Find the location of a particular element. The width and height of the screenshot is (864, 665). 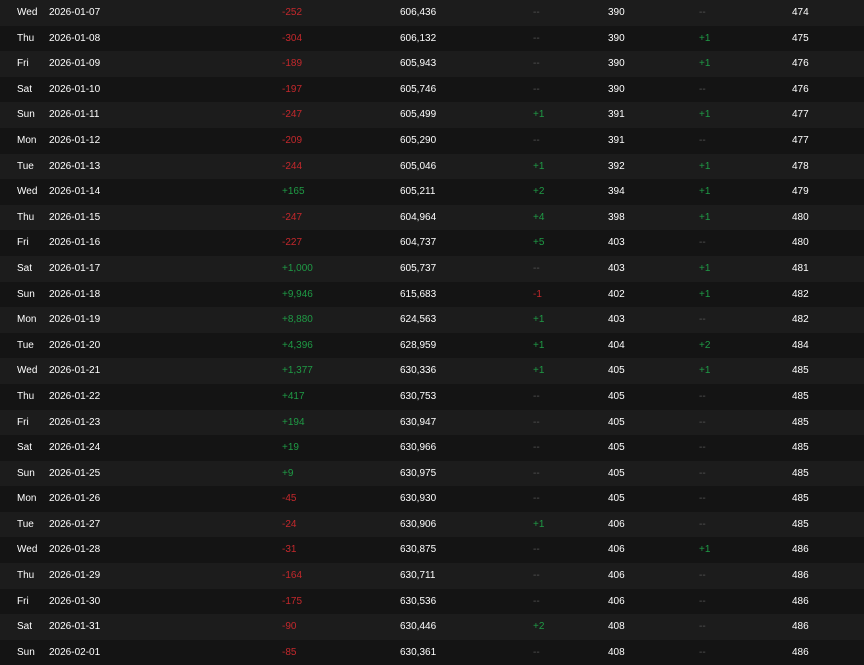

delta-cell: -304 is located at coordinates (292, 38).